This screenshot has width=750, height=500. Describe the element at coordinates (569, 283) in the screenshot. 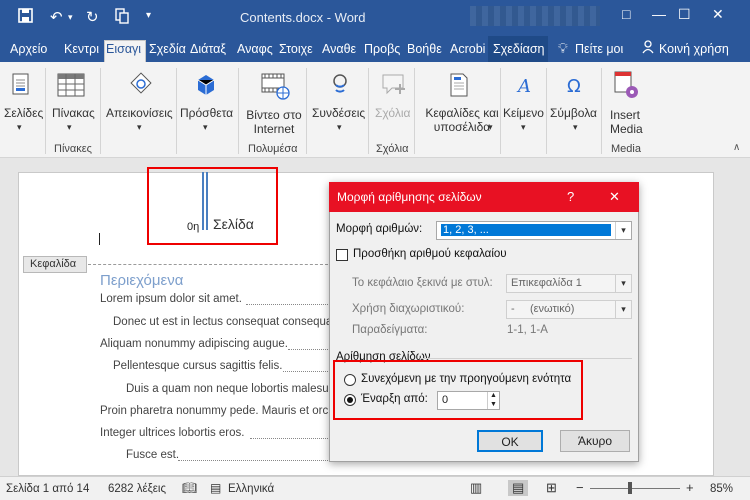

I see `chapter-style-select: Επικεφαλίδα 1 ▾` at that location.